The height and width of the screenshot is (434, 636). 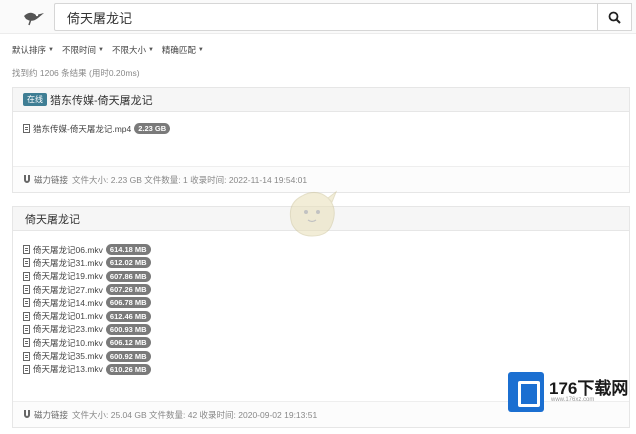 What do you see at coordinates (152, 129) in the screenshot?
I see `size-badge: 2.23 GB` at bounding box center [152, 129].